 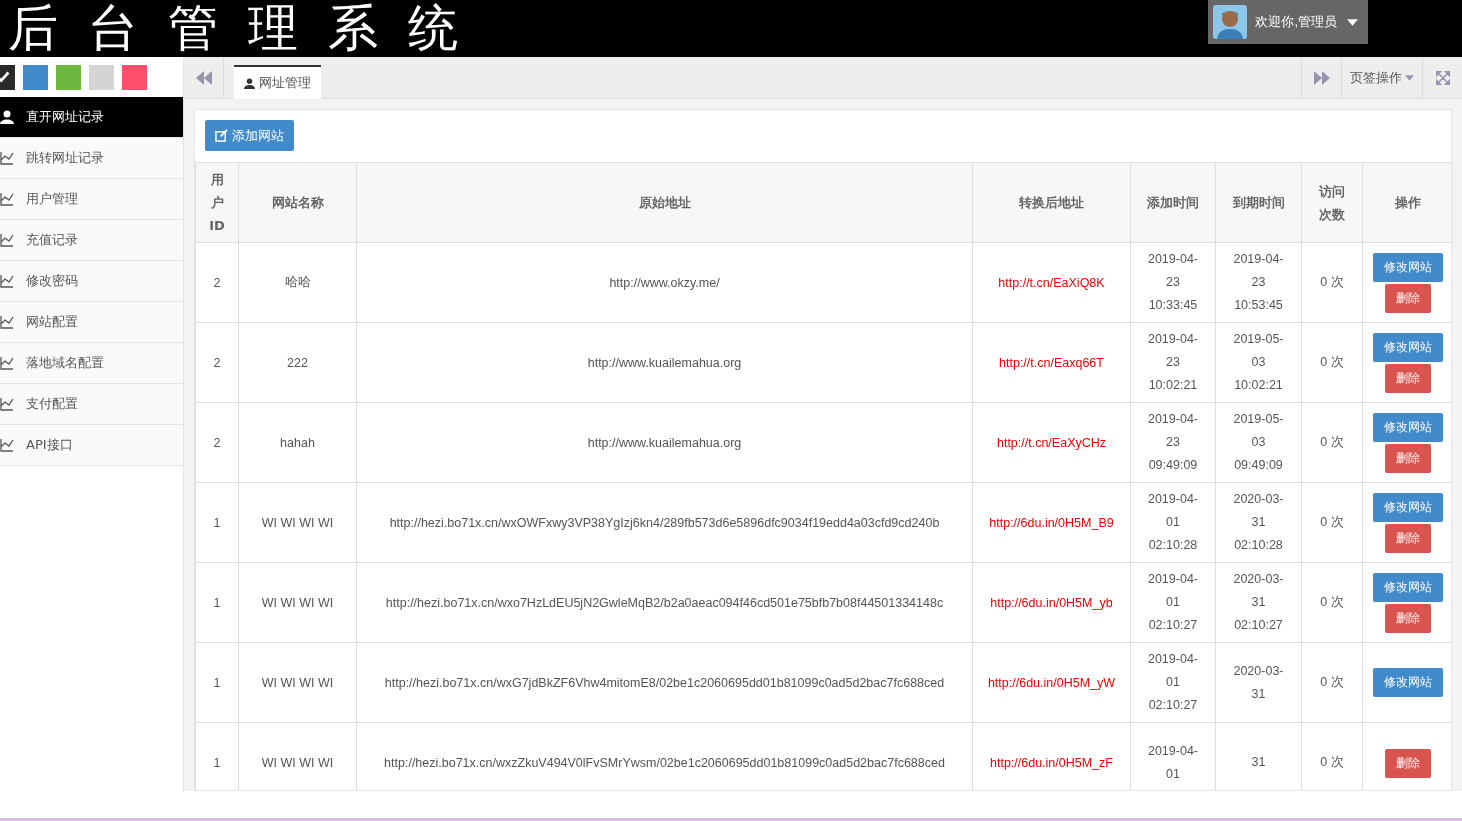 What do you see at coordinates (91, 322) in the screenshot?
I see `sidebar-item: 网站配置` at bounding box center [91, 322].